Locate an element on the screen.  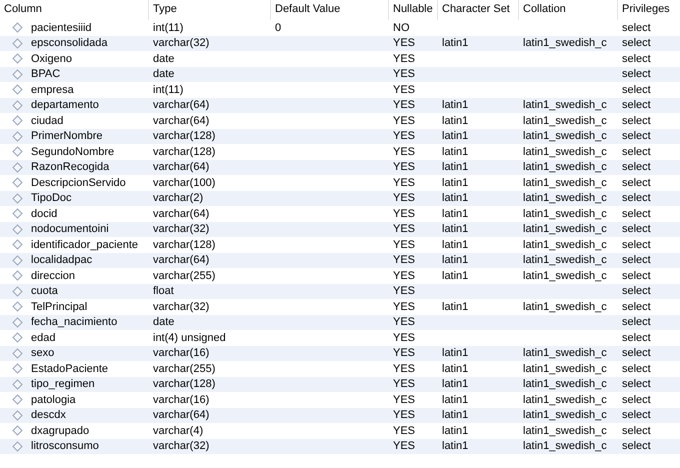
table-cell: NO is located at coordinates (401, 28).